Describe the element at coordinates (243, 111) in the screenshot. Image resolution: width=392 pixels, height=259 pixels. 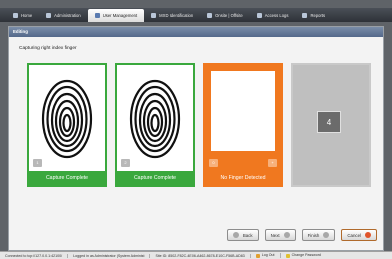
I see `empty-capture-area` at that location.